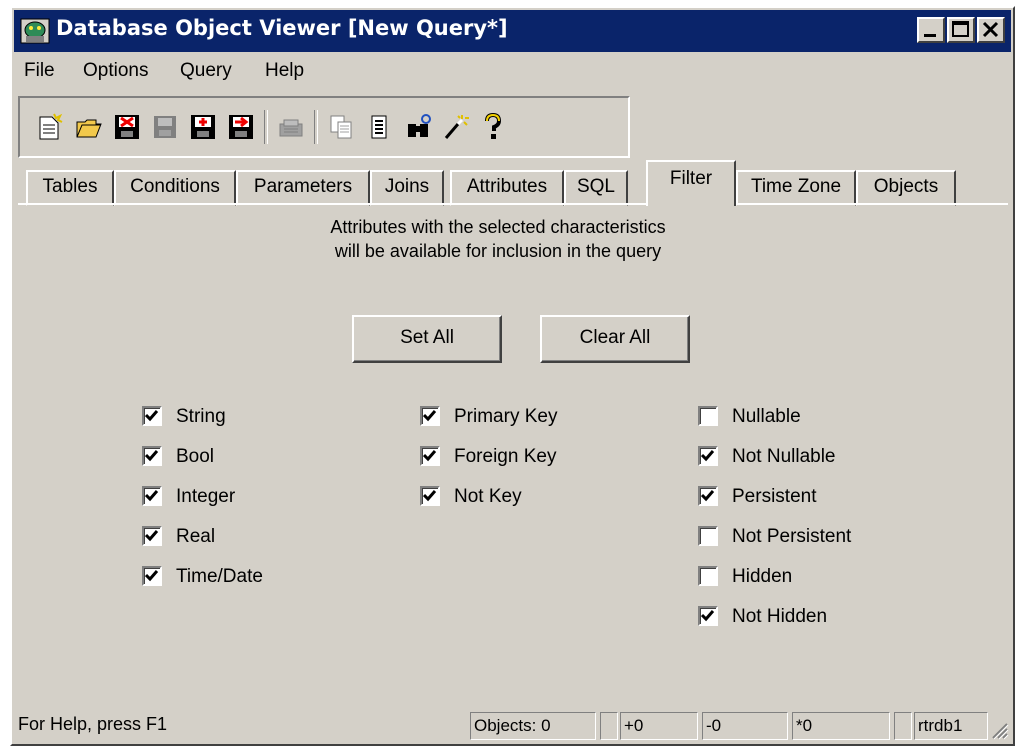 This screenshot has height=749, width=1020. I want to click on tab-sql: SQL, so click(596, 188).